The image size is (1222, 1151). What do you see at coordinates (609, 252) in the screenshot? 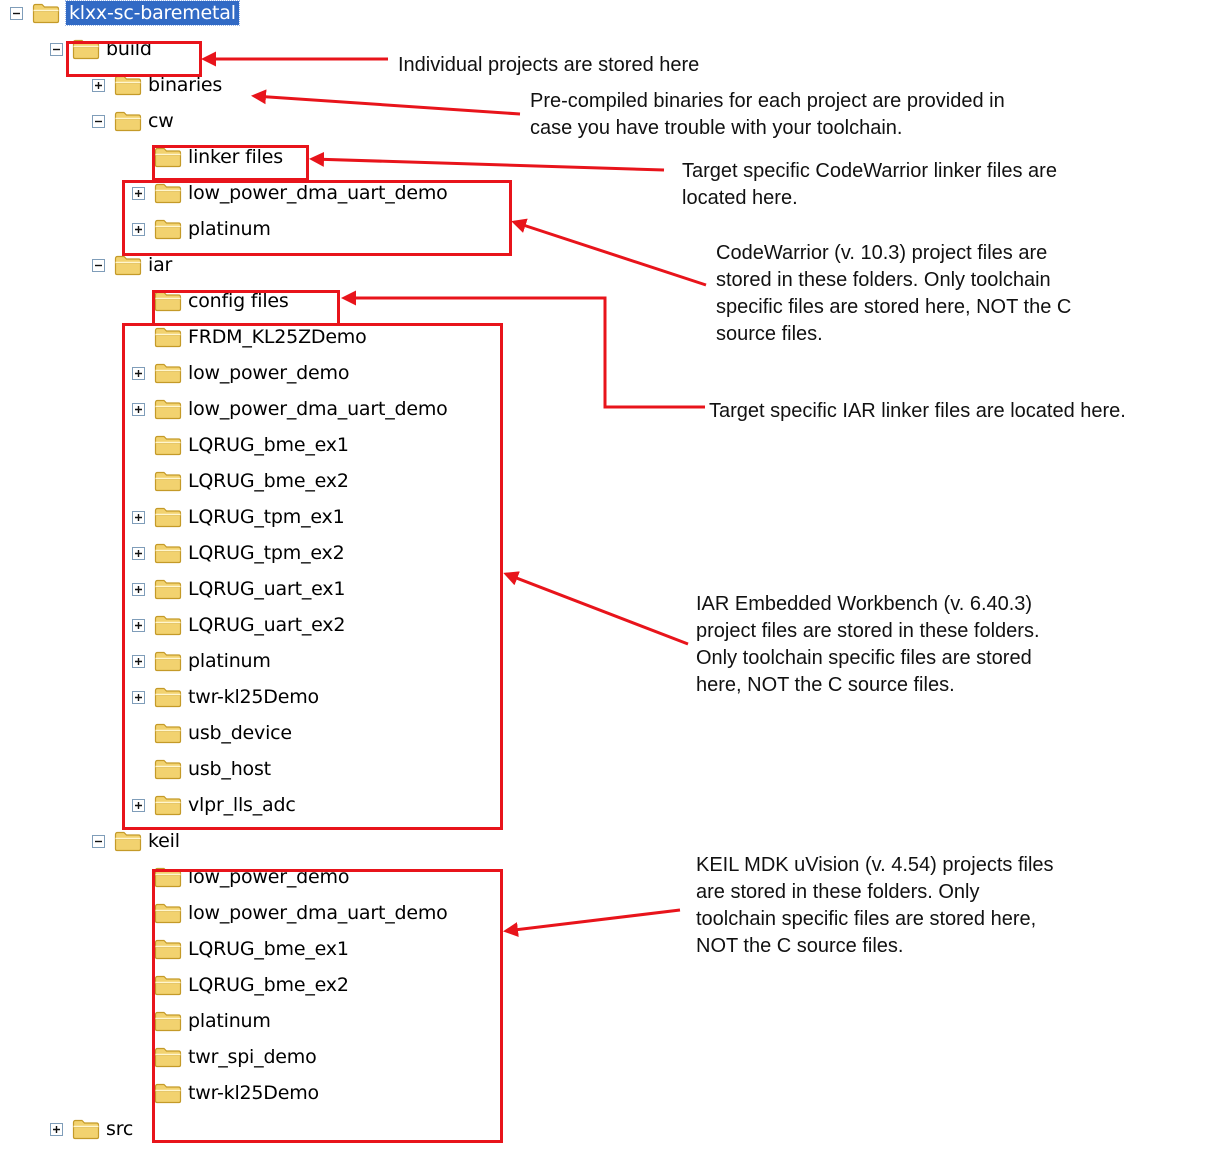
I see `arrow-cw-projects` at bounding box center [609, 252].